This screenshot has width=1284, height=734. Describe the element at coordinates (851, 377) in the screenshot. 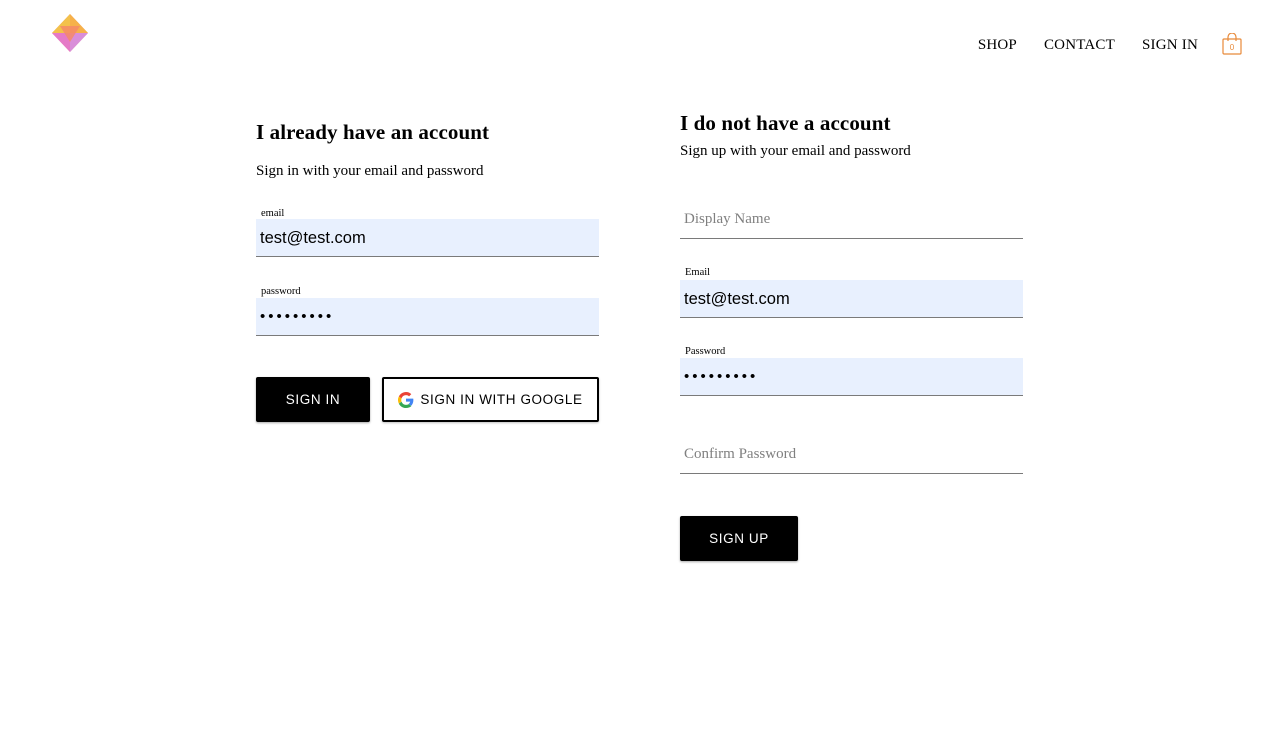

I see `sign-up-password-input: •••••••••` at that location.